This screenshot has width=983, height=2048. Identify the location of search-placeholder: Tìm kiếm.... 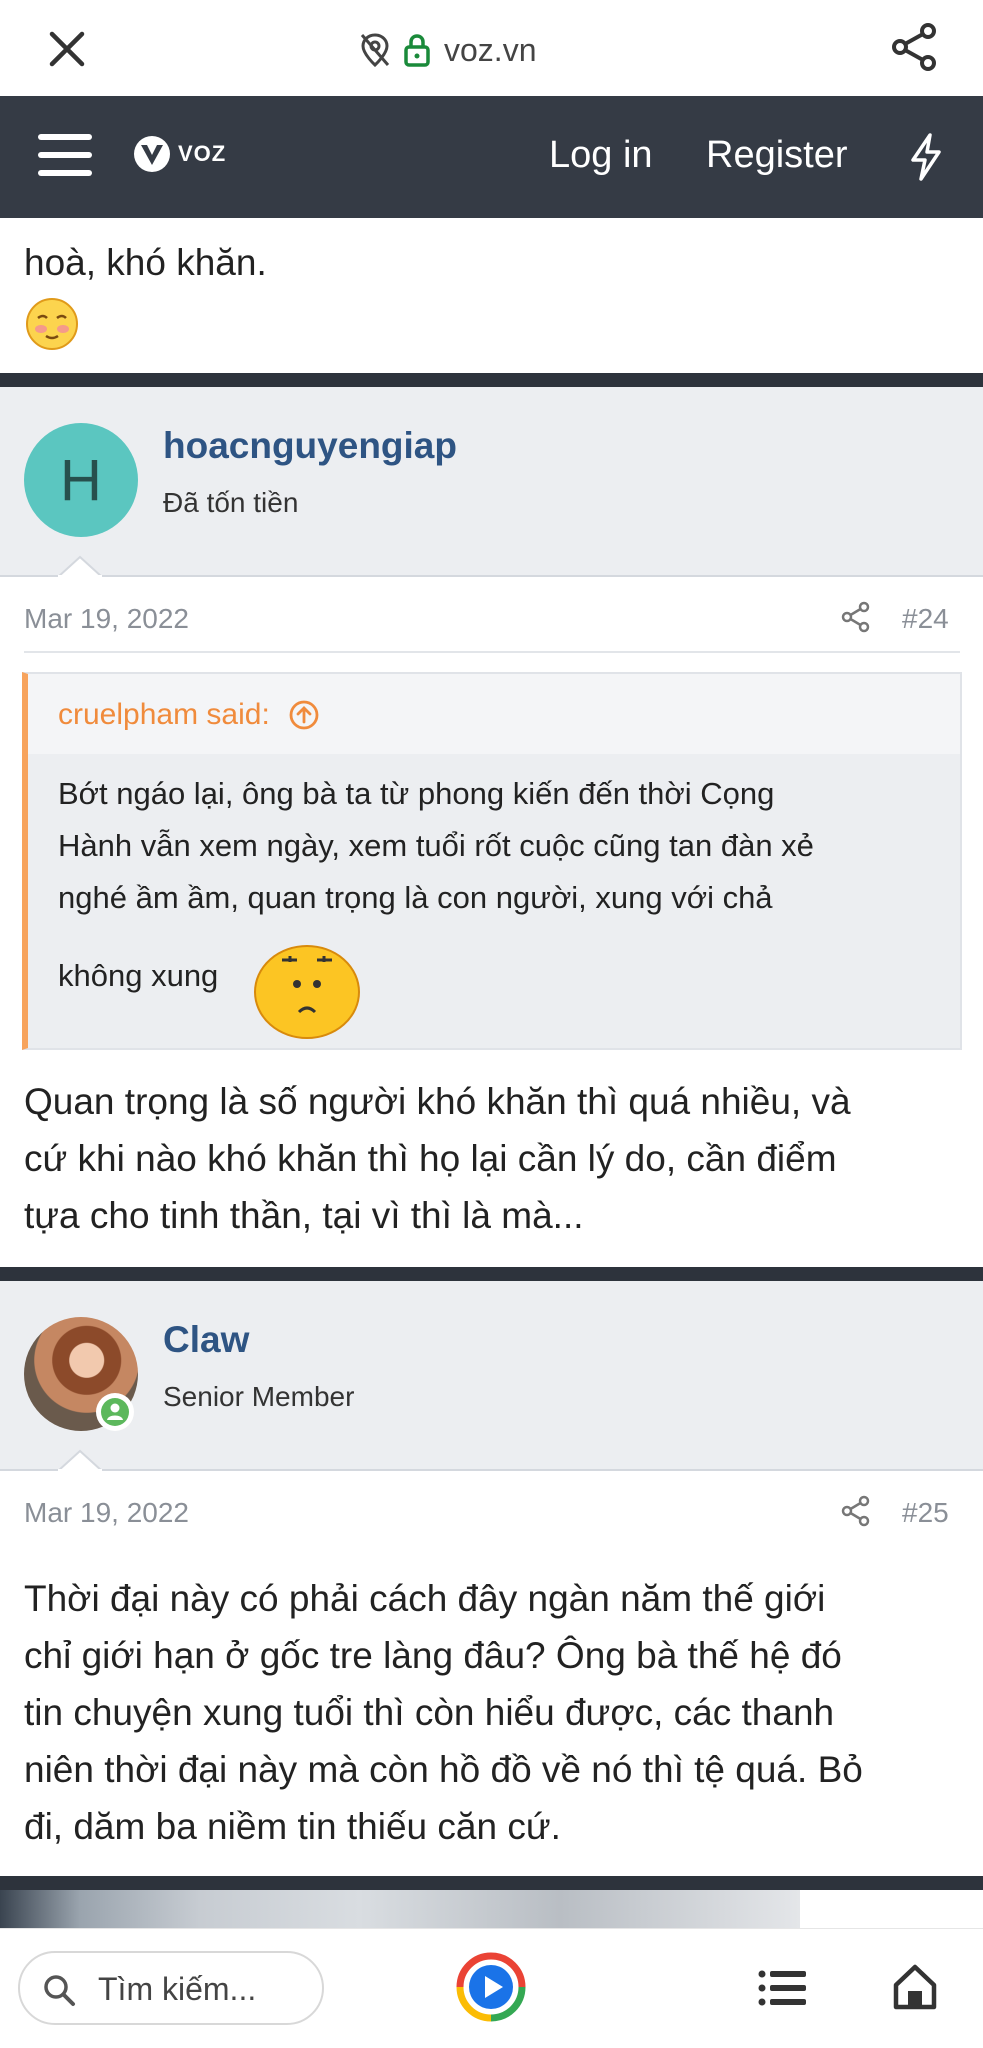
(177, 1989).